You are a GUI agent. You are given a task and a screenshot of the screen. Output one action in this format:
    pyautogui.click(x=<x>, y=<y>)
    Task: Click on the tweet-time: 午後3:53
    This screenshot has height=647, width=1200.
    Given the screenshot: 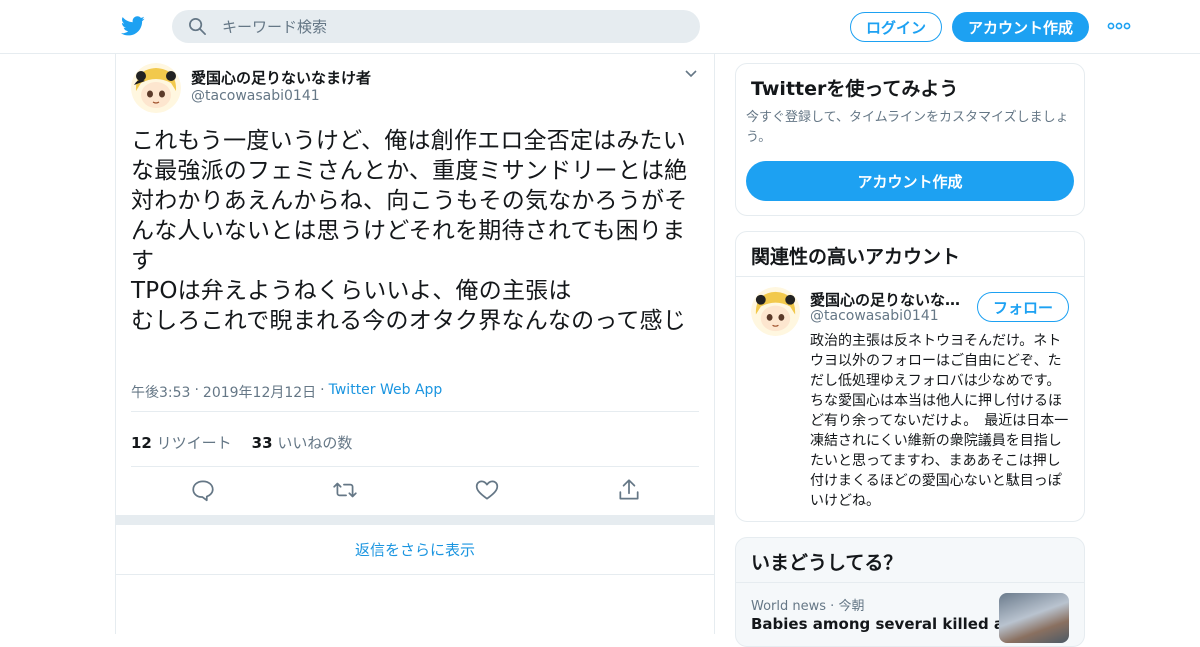 What is the action you would take?
    pyautogui.click(x=160, y=392)
    